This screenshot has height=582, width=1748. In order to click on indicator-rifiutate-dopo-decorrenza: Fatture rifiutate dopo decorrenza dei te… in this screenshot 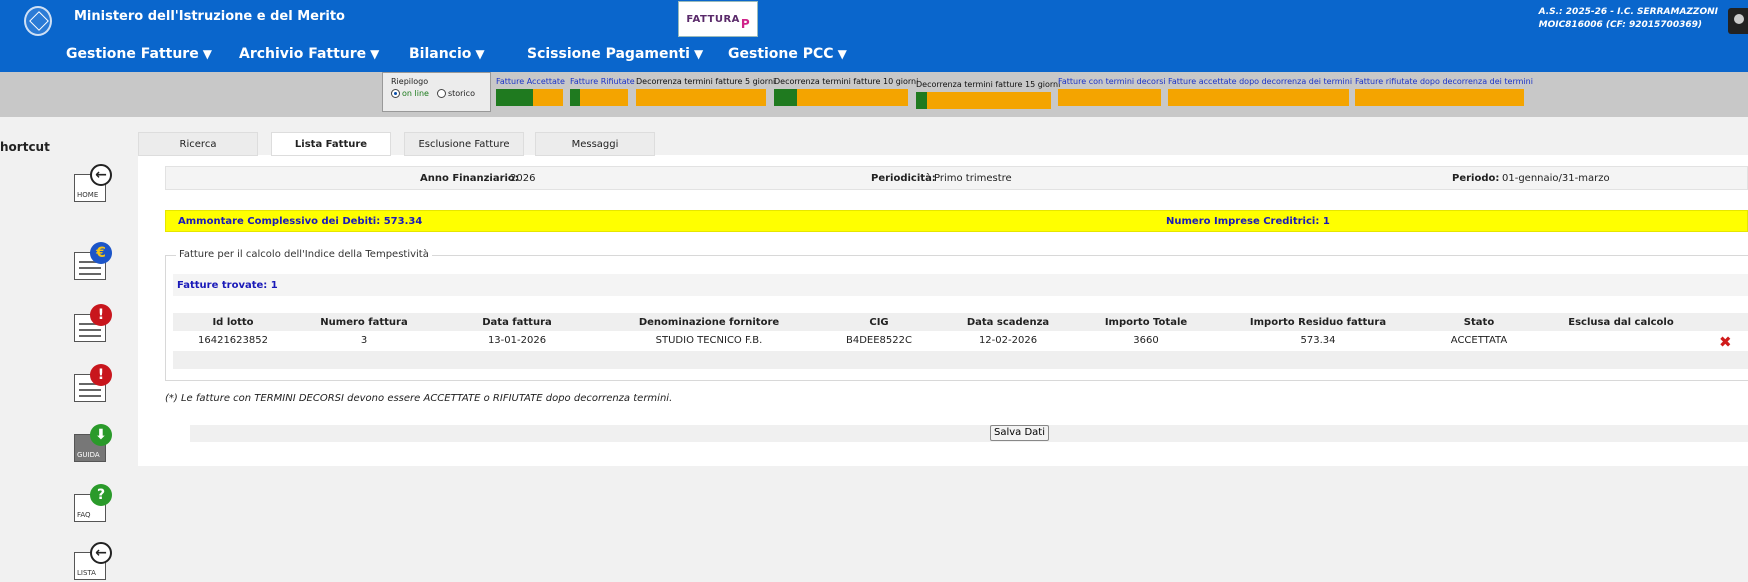, I will do `click(1444, 91)`.